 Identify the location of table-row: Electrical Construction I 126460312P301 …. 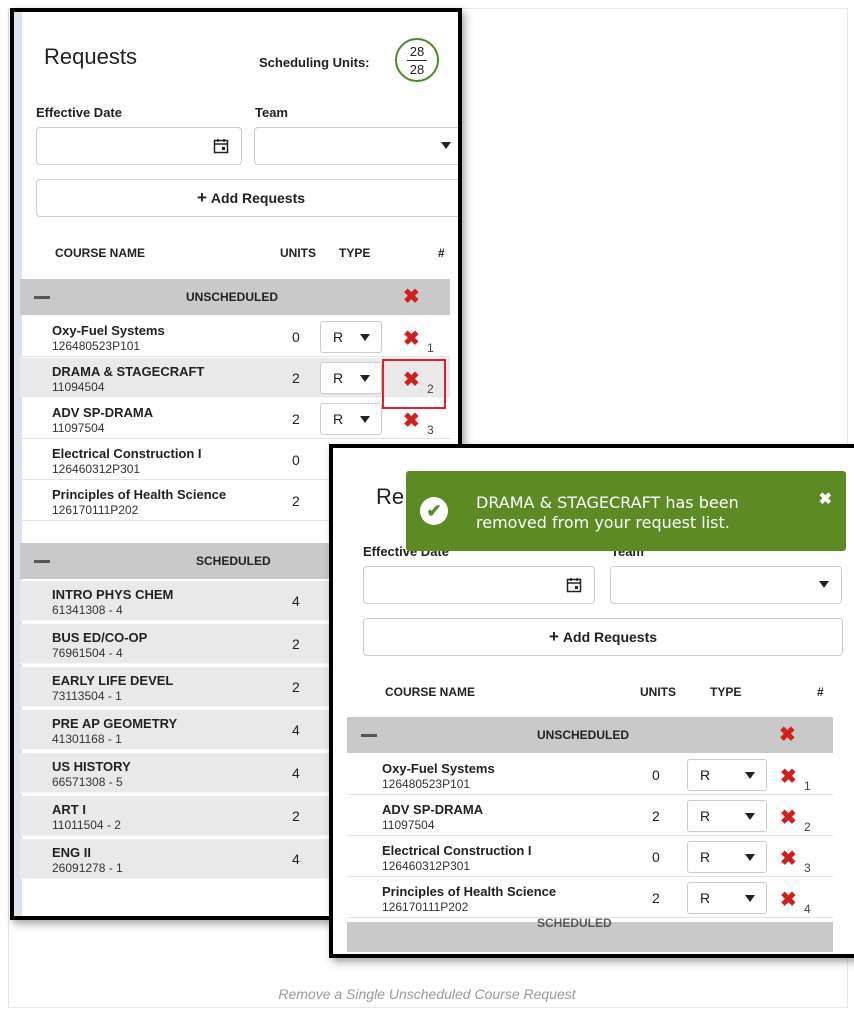
(590, 857).